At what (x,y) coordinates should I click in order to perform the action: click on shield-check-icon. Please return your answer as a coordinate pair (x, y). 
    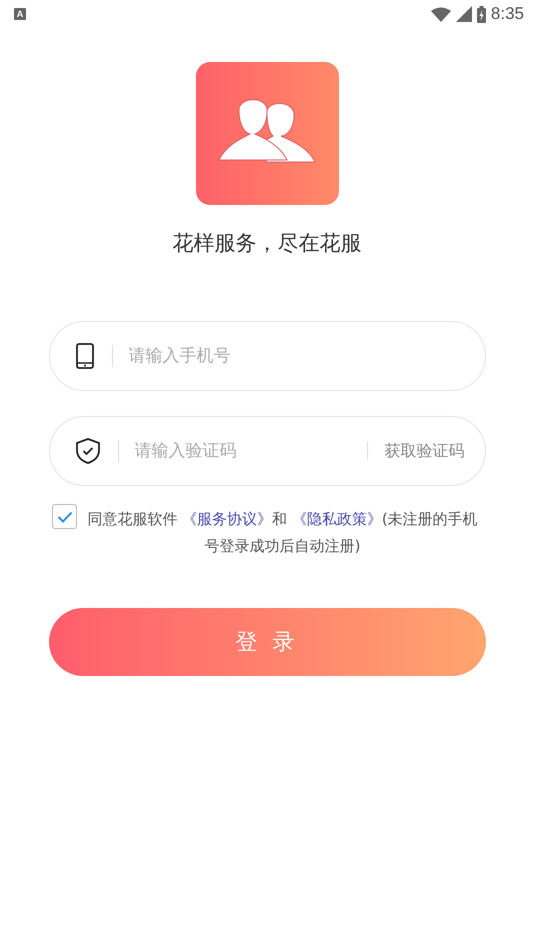
    Looking at the image, I should click on (88, 451).